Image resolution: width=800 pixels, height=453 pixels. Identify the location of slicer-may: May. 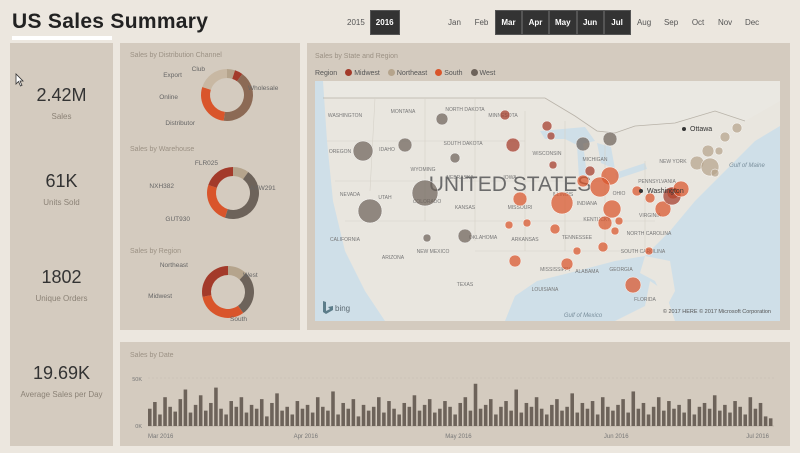
(563, 22).